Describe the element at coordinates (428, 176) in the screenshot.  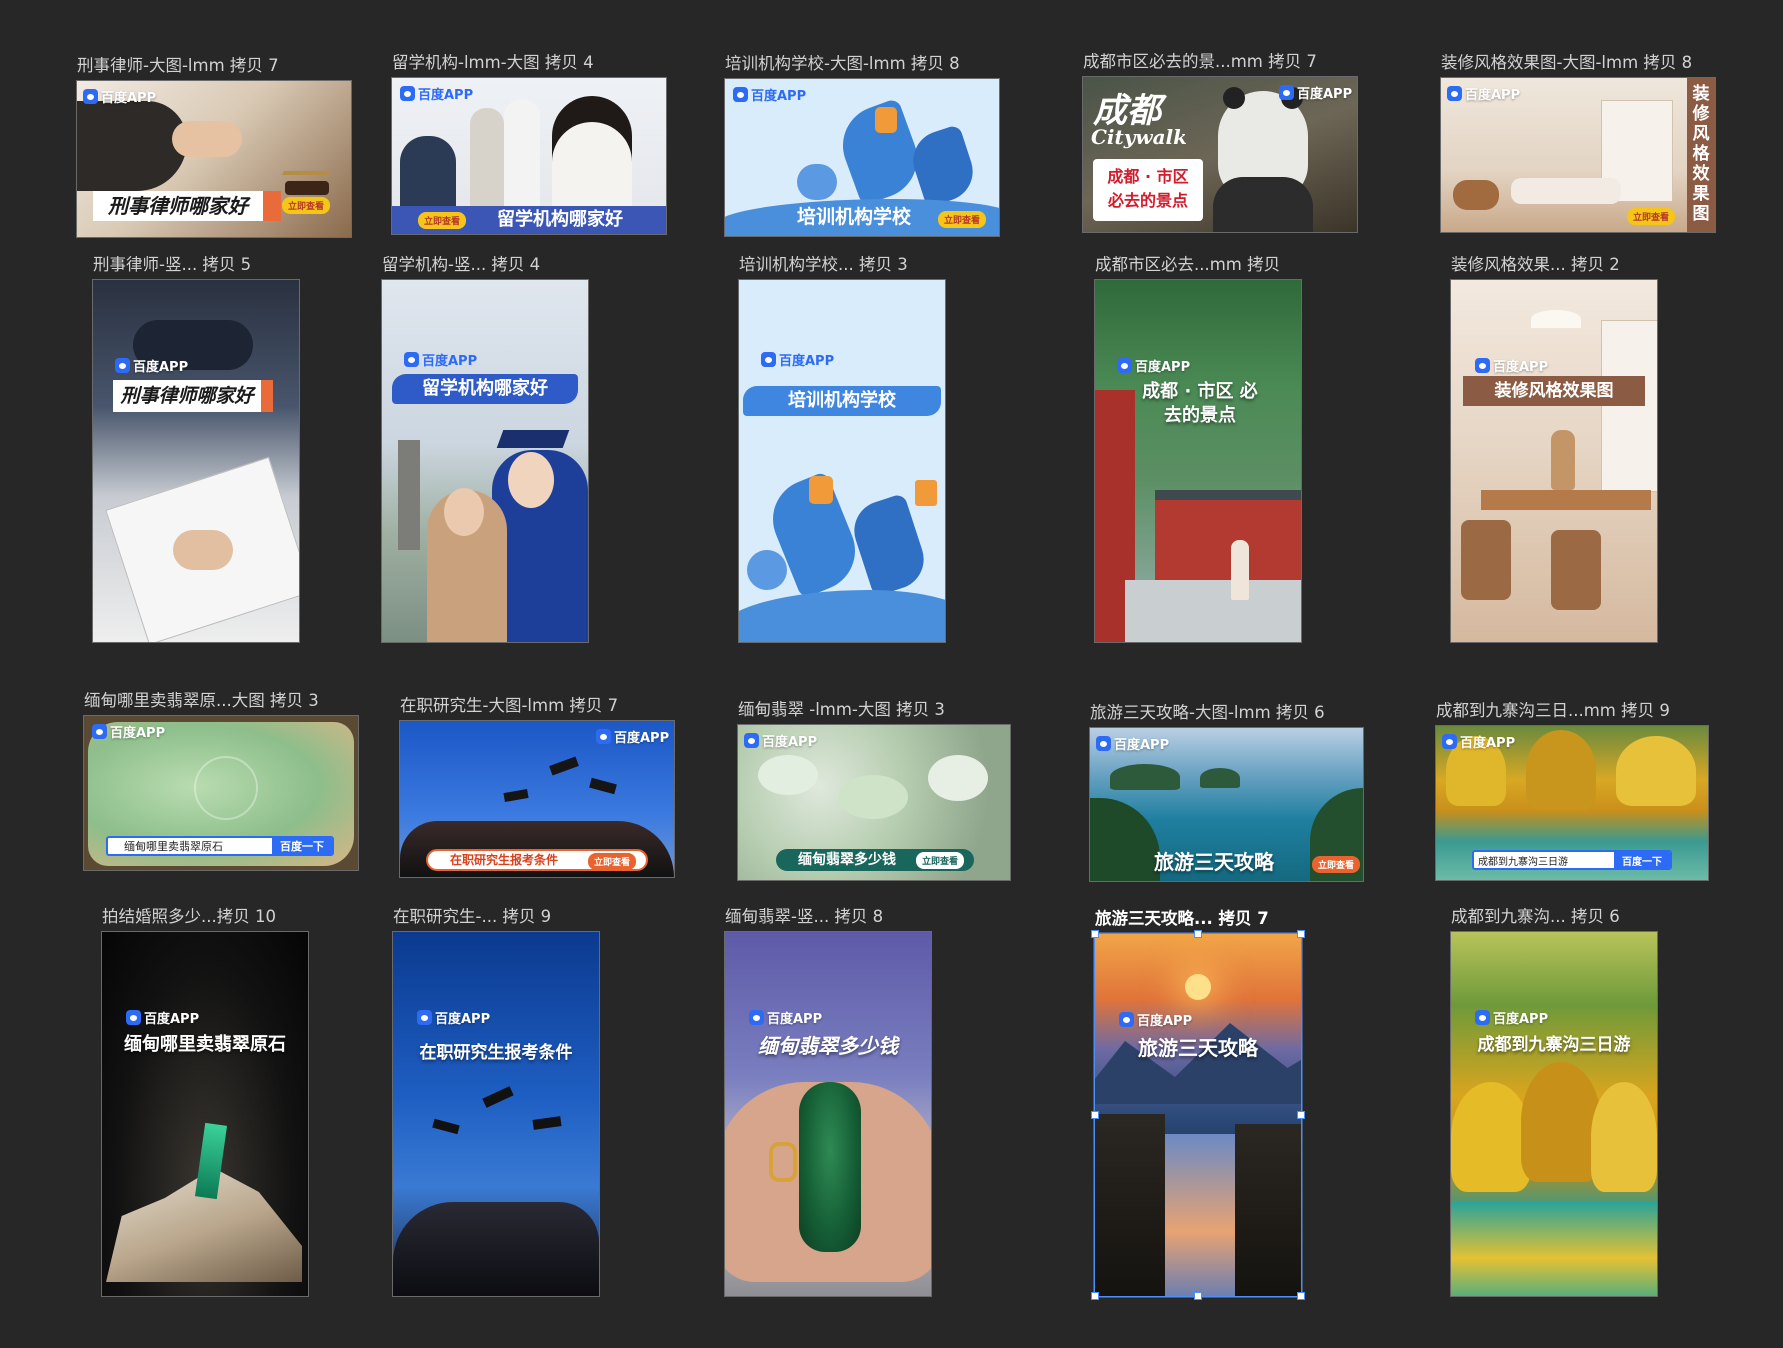
I see `person-shape` at that location.